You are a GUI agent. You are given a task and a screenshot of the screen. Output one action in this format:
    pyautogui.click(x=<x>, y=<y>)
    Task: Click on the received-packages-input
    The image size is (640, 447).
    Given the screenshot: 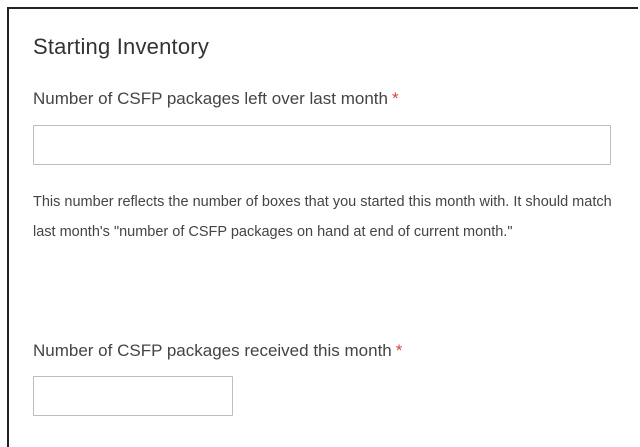 What is the action you would take?
    pyautogui.click(x=133, y=396)
    